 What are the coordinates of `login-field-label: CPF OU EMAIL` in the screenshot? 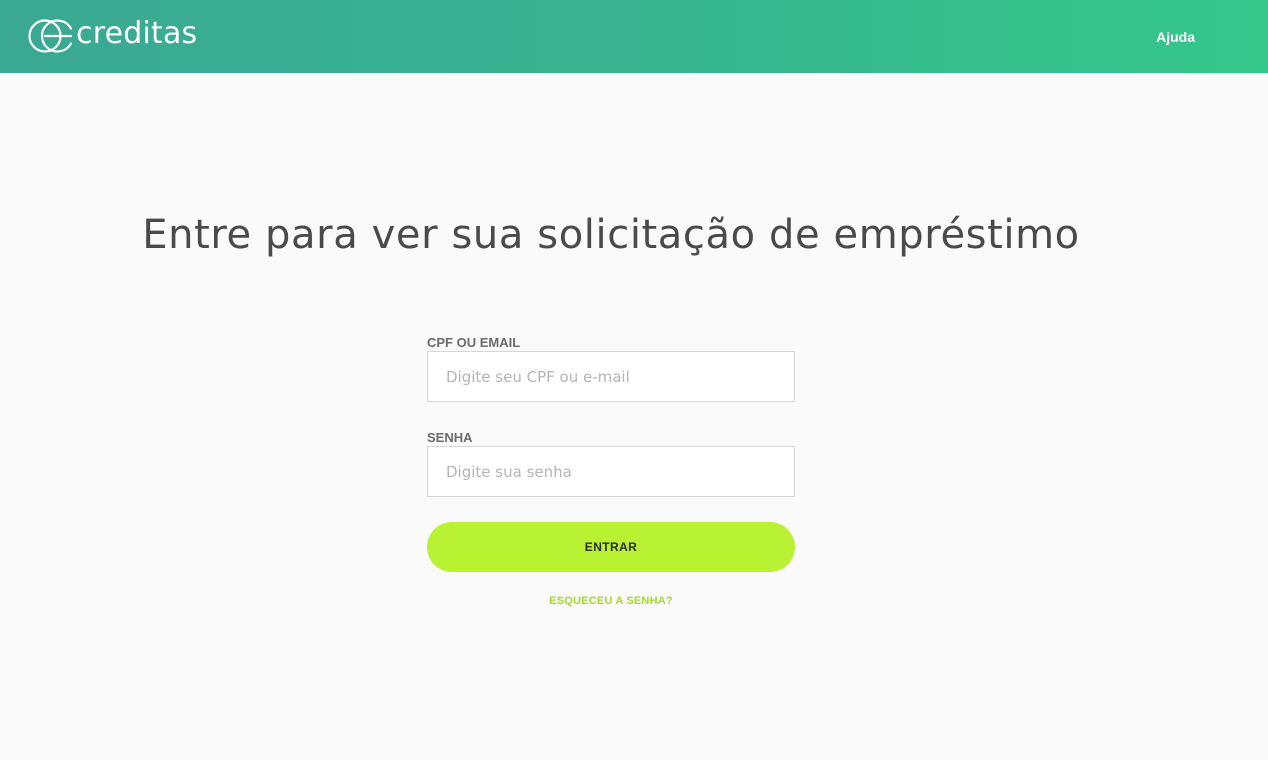 It's located at (474, 342).